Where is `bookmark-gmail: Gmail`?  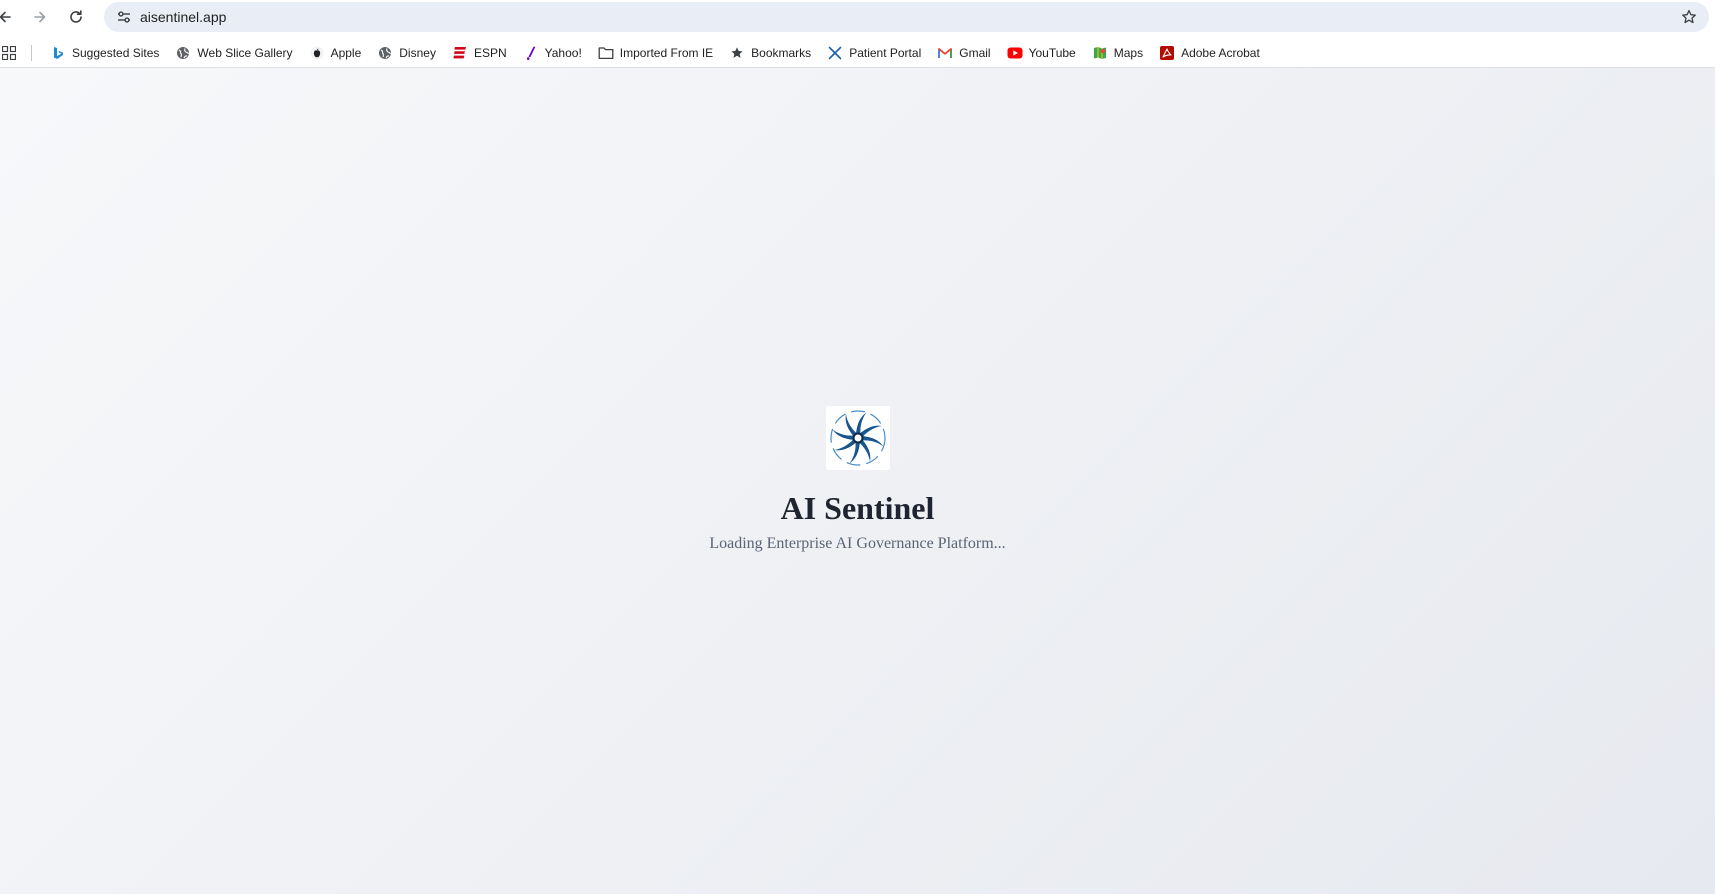
bookmark-gmail: Gmail is located at coordinates (963, 53).